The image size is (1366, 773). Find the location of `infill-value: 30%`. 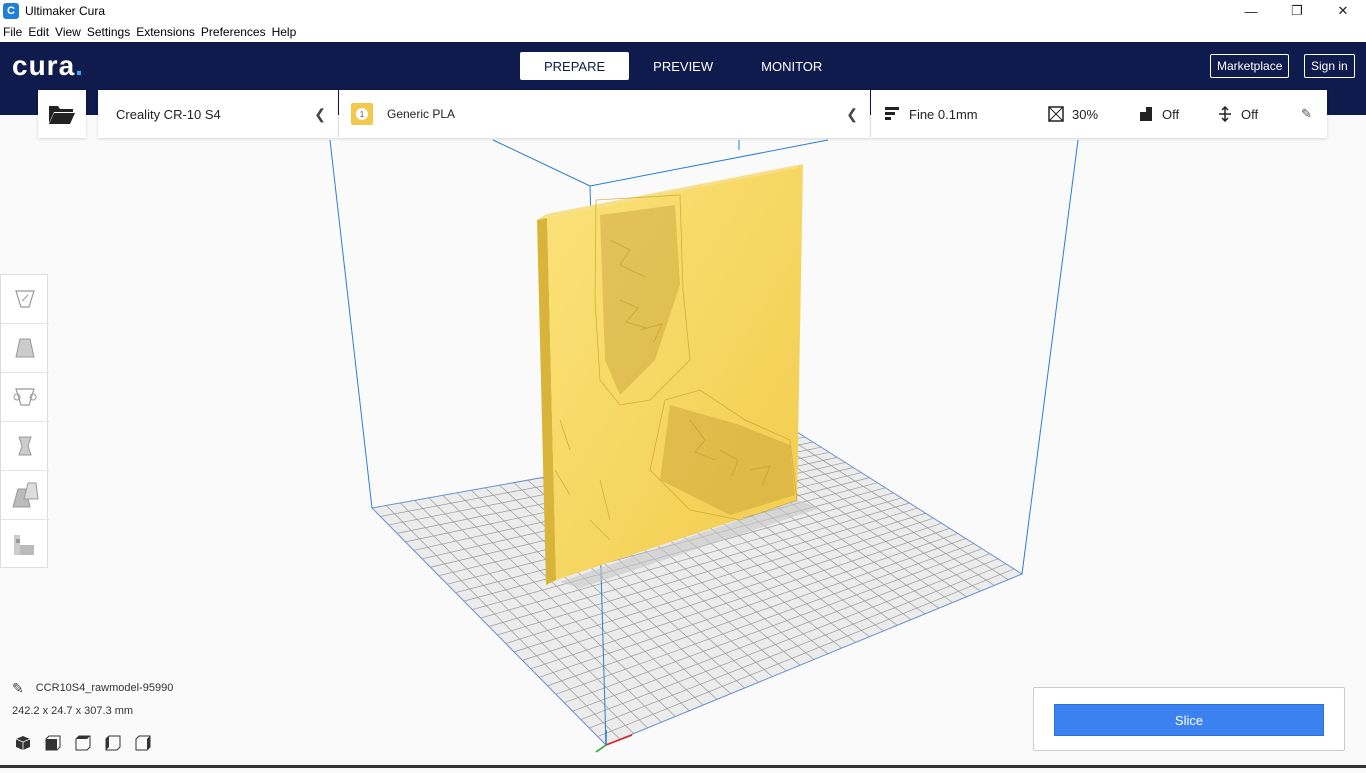

infill-value: 30% is located at coordinates (1085, 114).